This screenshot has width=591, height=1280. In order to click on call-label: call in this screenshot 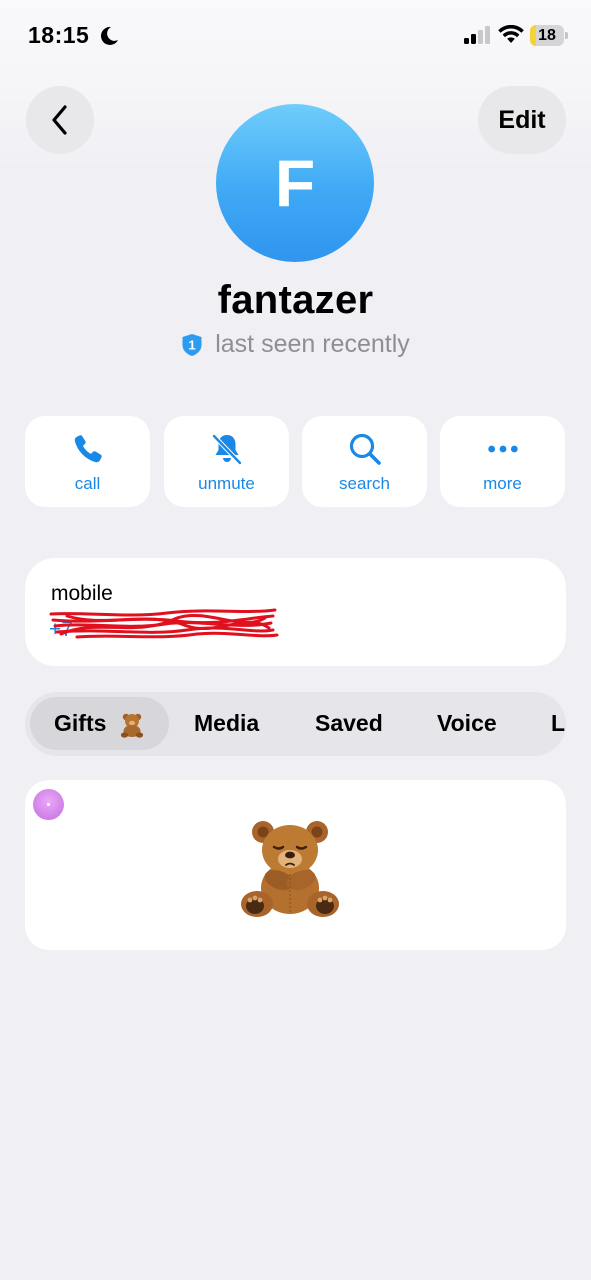, I will do `click(87, 483)`.